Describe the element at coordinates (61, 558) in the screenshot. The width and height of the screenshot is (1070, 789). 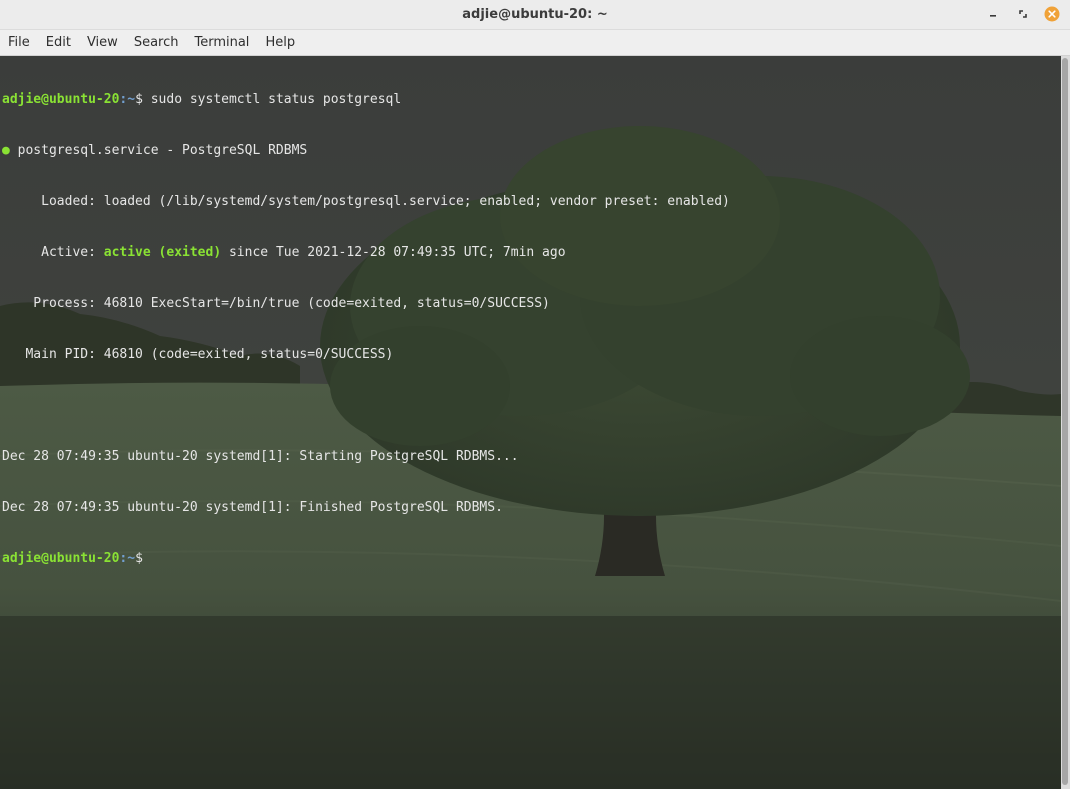
I see `final-prompt-user-host: adjie@ubuntu-20` at that location.